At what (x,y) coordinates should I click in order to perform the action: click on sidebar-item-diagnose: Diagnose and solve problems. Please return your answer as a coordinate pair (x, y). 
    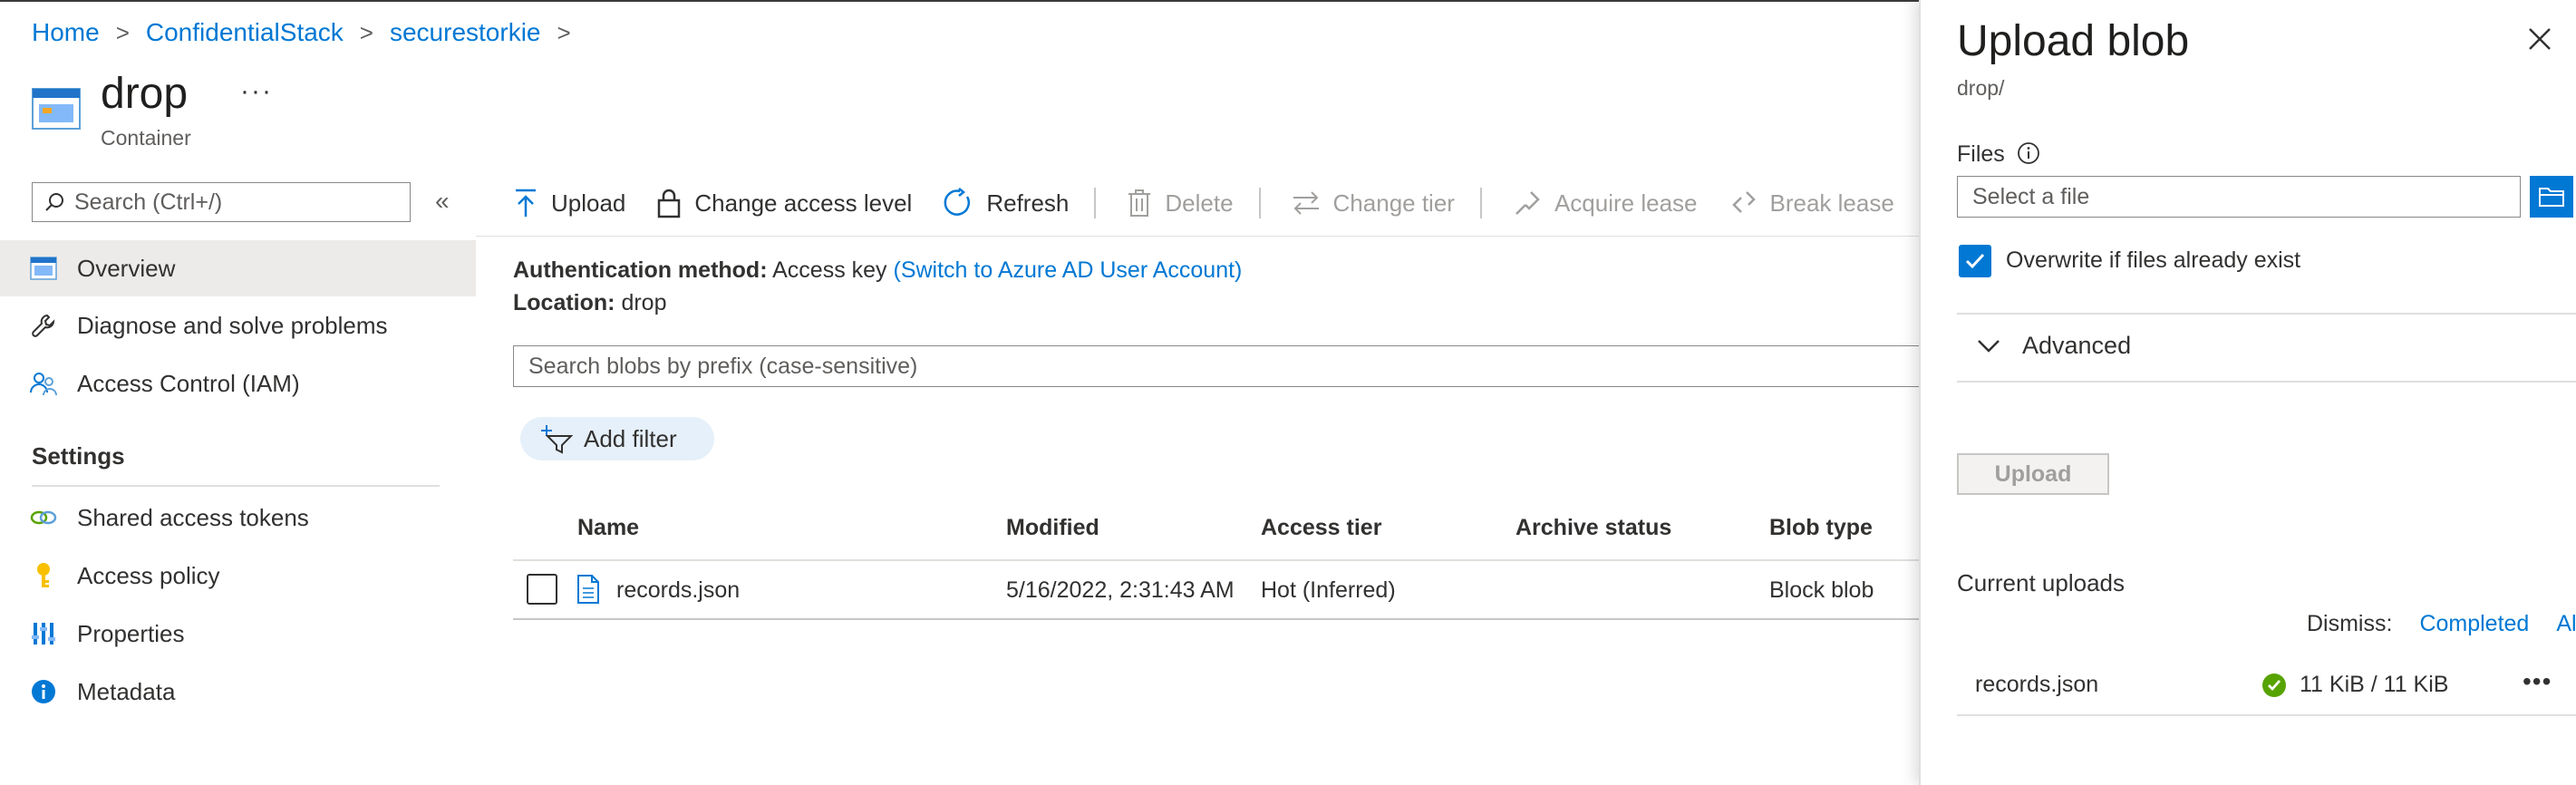
    Looking at the image, I should click on (238, 325).